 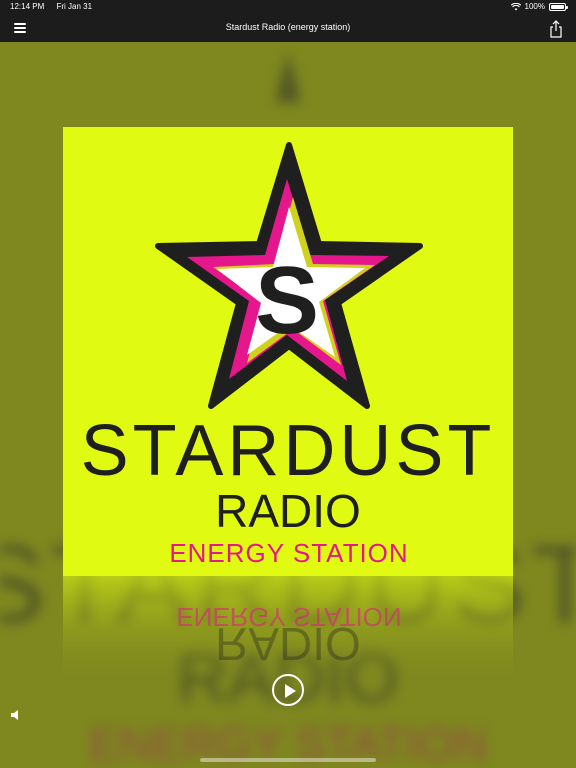 What do you see at coordinates (288, 553) in the screenshot?
I see `tagline: ENERGY STATION` at bounding box center [288, 553].